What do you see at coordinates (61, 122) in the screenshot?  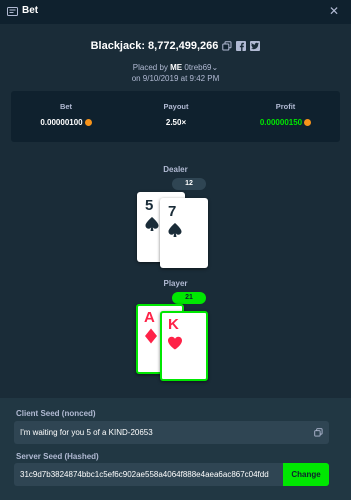 I see `bet-amount: 0.00000100` at bounding box center [61, 122].